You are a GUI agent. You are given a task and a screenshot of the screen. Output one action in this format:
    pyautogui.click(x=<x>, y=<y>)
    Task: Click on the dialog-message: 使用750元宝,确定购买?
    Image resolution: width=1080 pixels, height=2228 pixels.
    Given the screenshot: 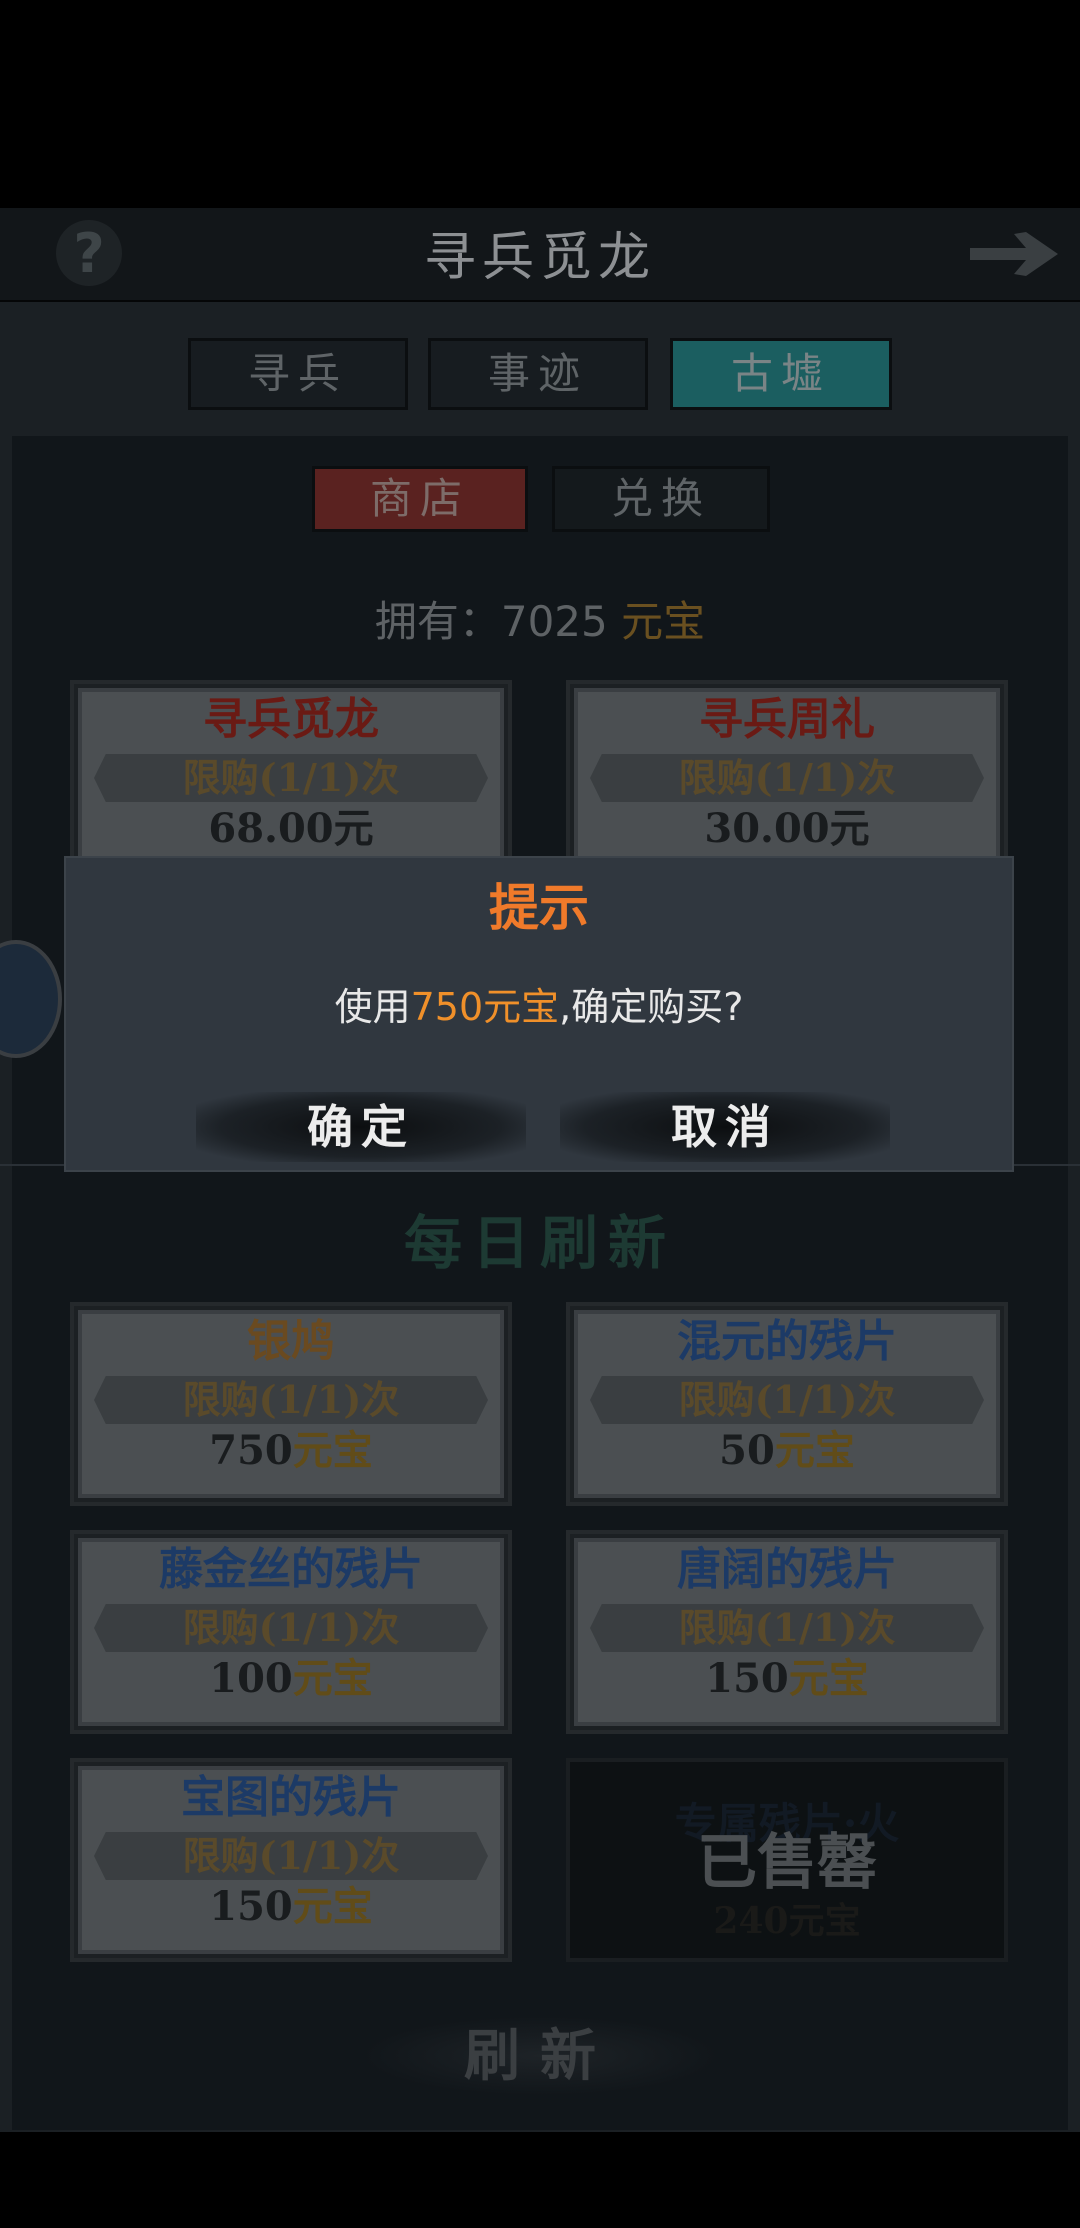 What is the action you would take?
    pyautogui.click(x=539, y=1003)
    